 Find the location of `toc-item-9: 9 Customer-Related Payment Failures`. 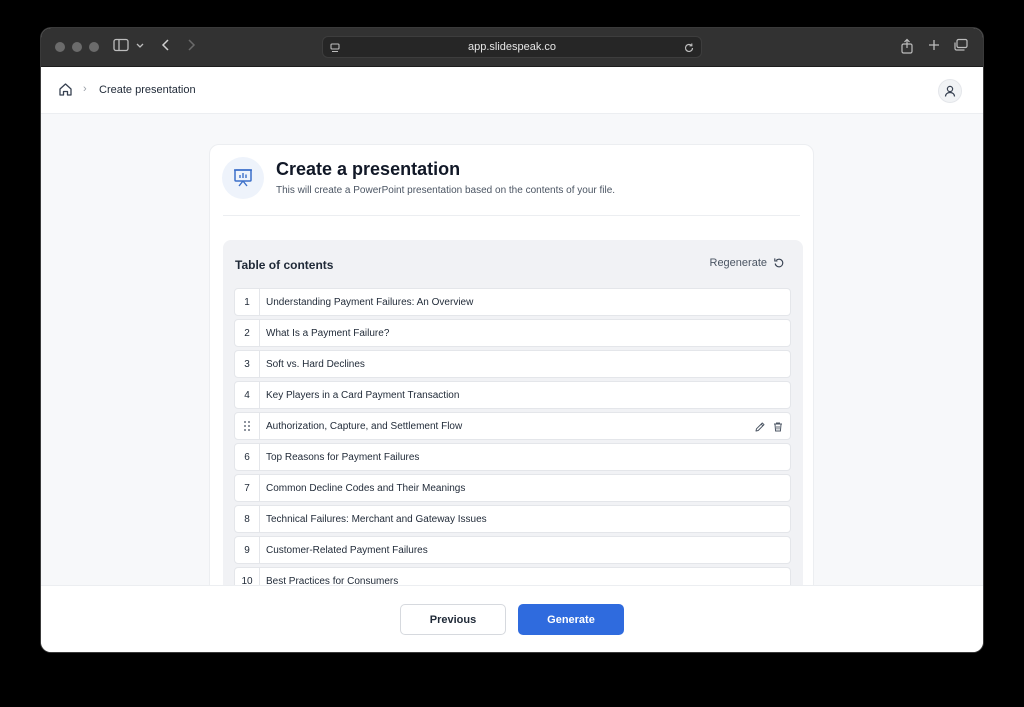

toc-item-9: 9 Customer-Related Payment Failures is located at coordinates (512, 550).